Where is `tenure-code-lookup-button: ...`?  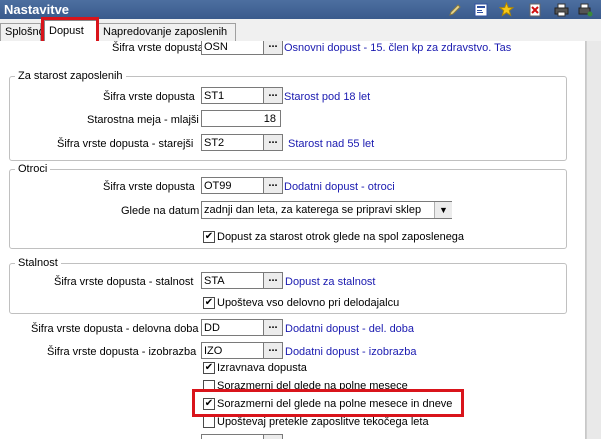
tenure-code-lookup-button: ... is located at coordinates (273, 280).